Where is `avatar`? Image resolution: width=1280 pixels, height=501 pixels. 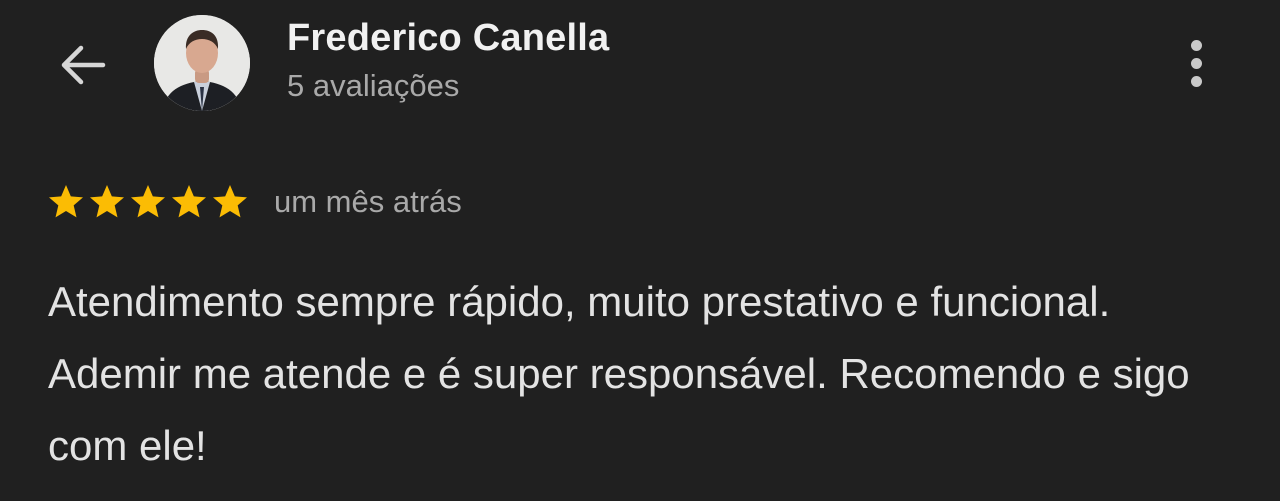
avatar is located at coordinates (202, 63).